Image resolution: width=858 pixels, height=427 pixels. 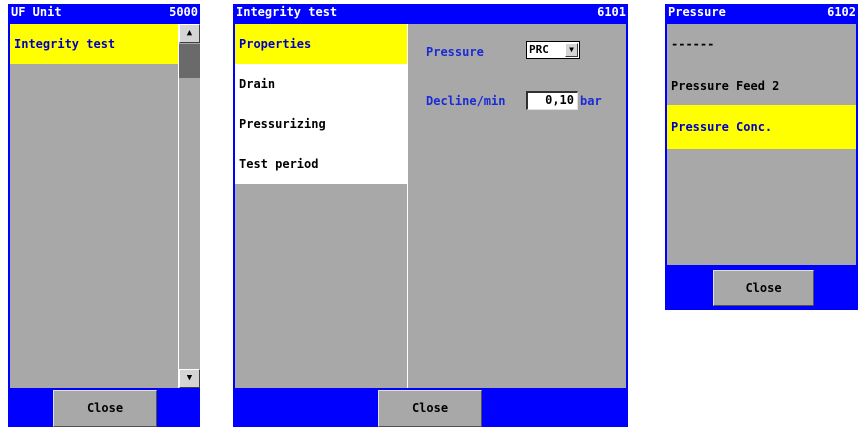 What do you see at coordinates (430, 12) in the screenshot?
I see `integrity-test-titlebar: Integrity test 6101` at bounding box center [430, 12].